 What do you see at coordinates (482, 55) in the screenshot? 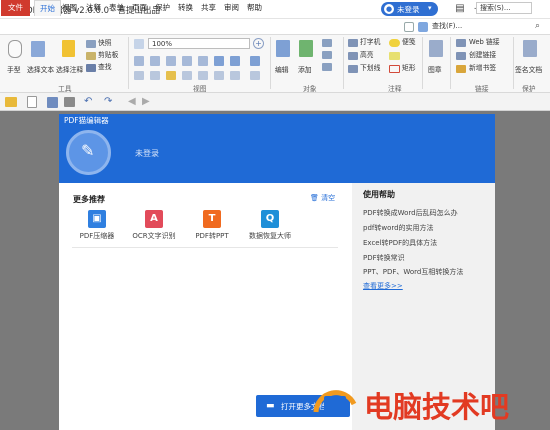
I see `create-link-button: 创建链接` at bounding box center [482, 55].